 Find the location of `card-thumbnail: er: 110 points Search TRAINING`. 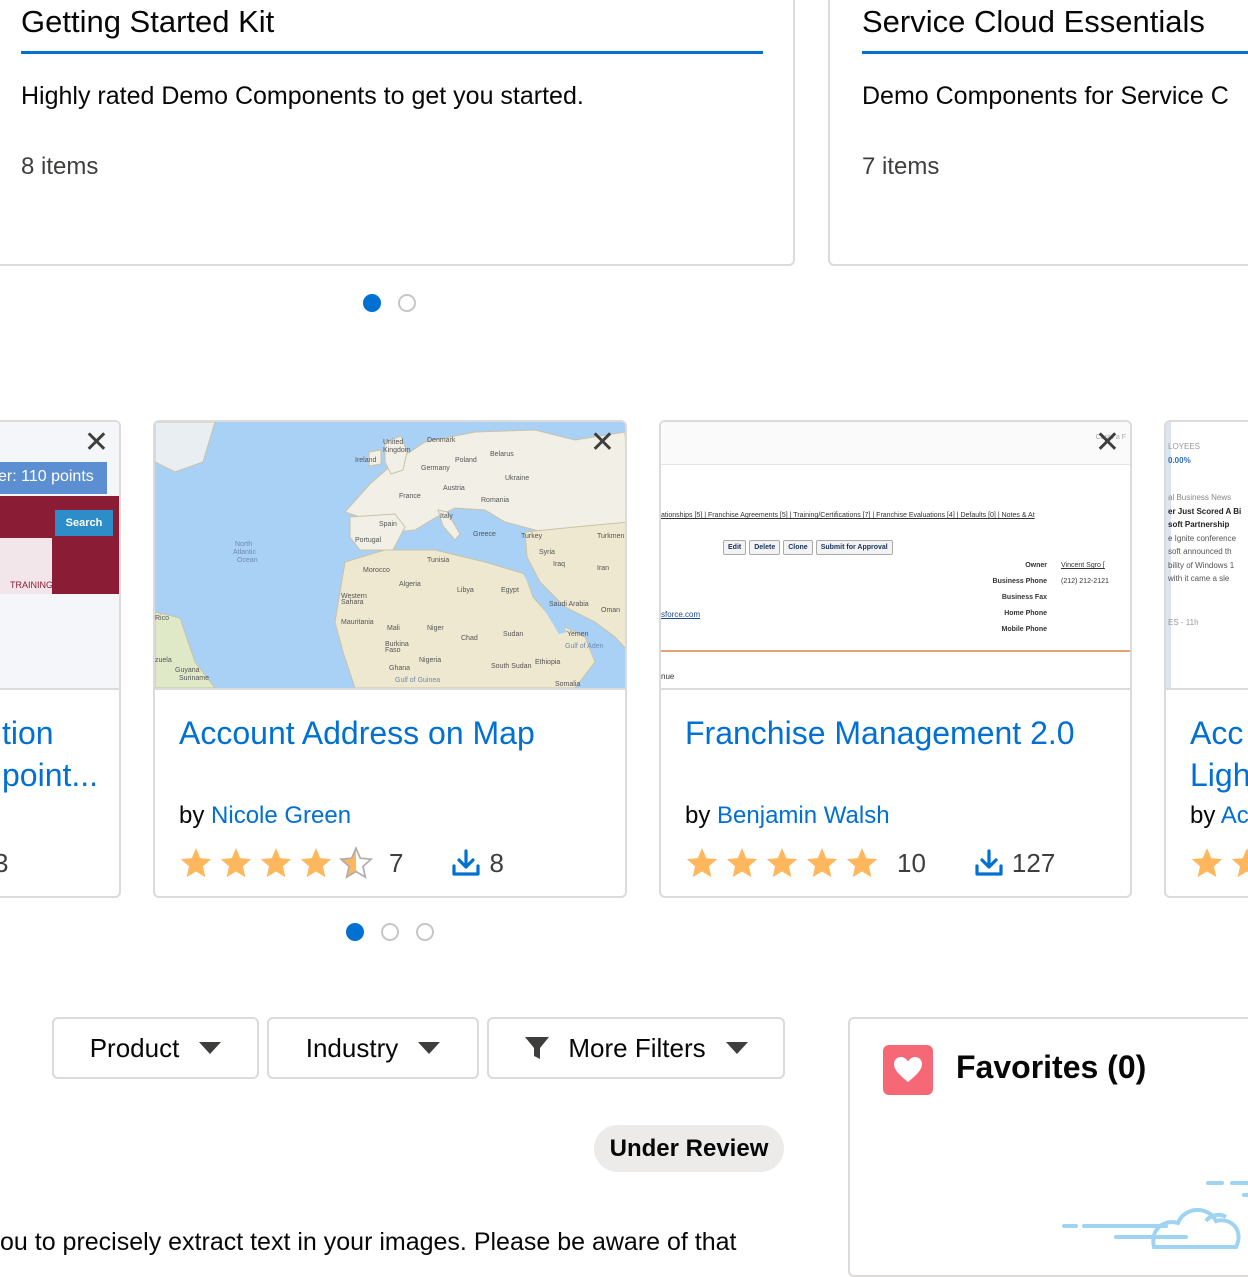

card-thumbnail: er: 110 points Search TRAINING is located at coordinates (59, 556).